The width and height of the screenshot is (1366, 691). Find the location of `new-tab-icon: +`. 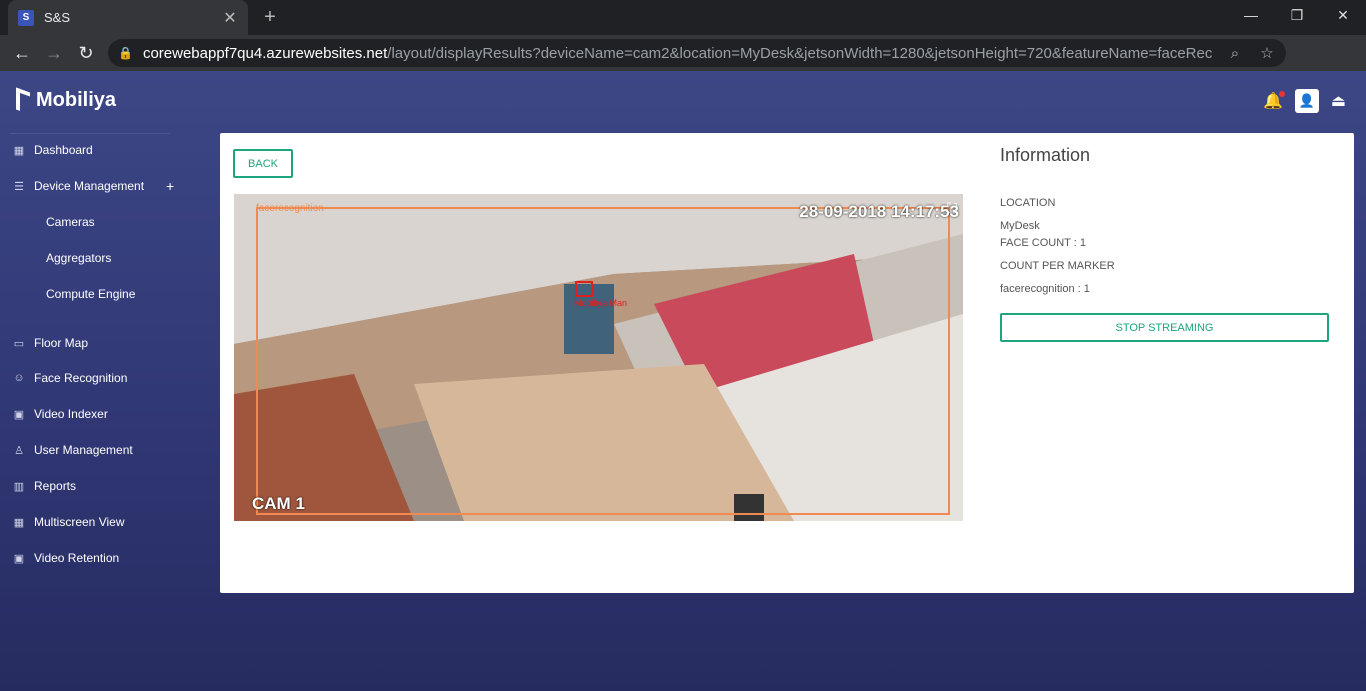

new-tab-icon: + is located at coordinates (270, 17).